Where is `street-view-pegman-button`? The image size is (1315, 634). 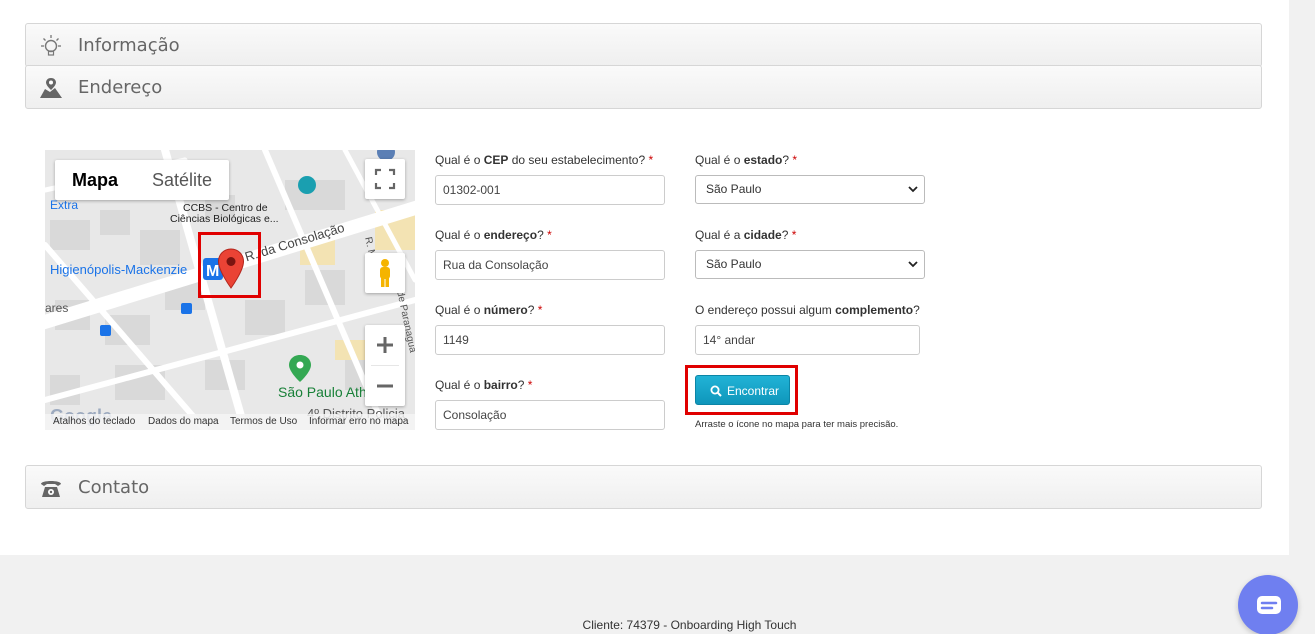 street-view-pegman-button is located at coordinates (385, 273).